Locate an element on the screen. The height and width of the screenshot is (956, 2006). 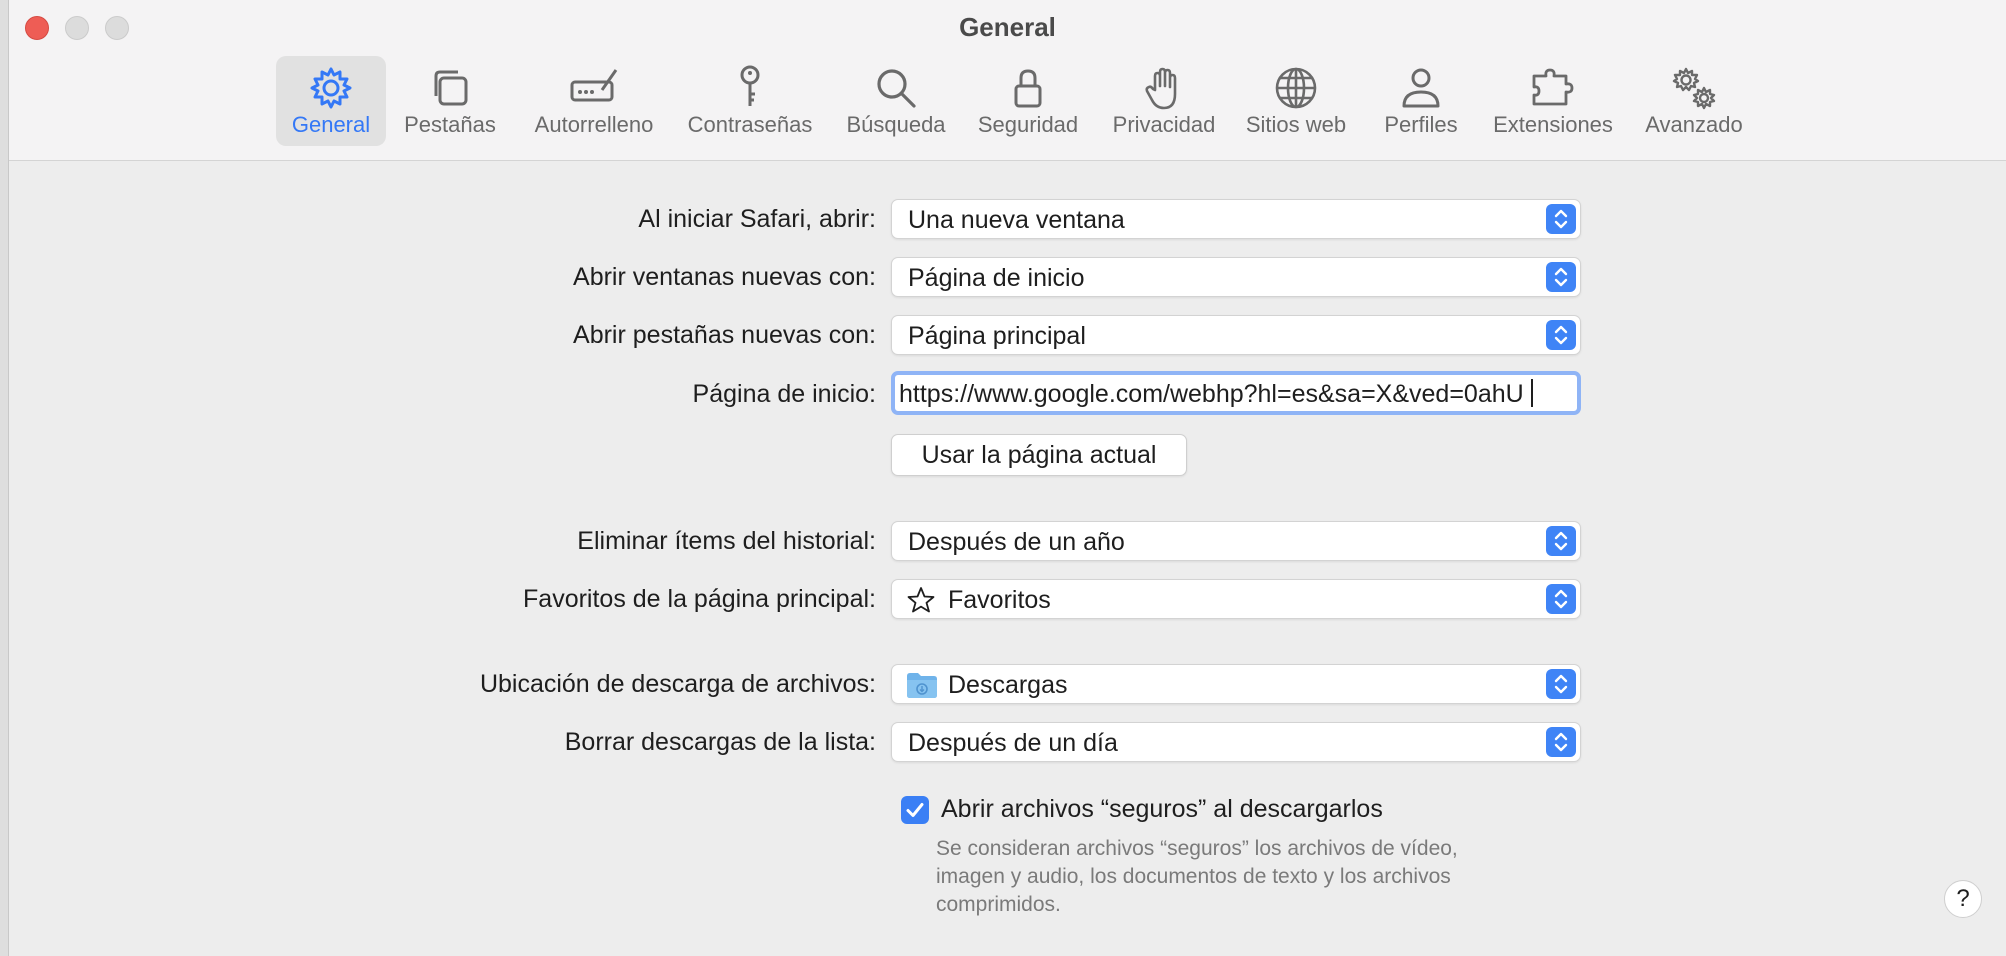
download-location-popup: Descargas is located at coordinates (1236, 684).